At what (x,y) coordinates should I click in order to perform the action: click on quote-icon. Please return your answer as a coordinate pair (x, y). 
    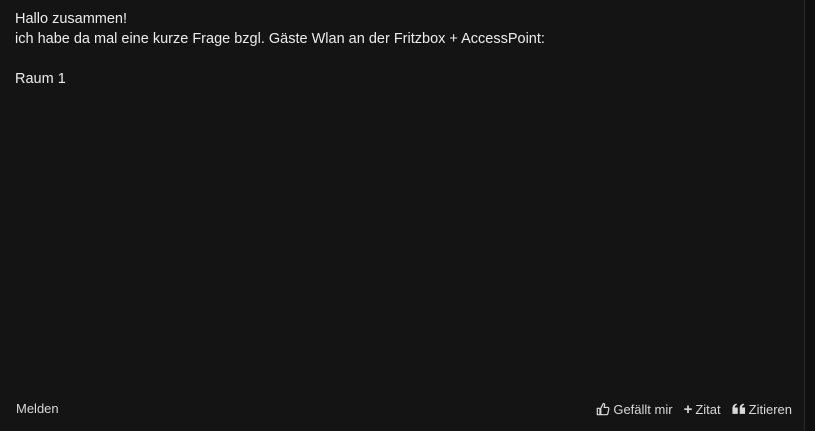
    Looking at the image, I should click on (739, 409).